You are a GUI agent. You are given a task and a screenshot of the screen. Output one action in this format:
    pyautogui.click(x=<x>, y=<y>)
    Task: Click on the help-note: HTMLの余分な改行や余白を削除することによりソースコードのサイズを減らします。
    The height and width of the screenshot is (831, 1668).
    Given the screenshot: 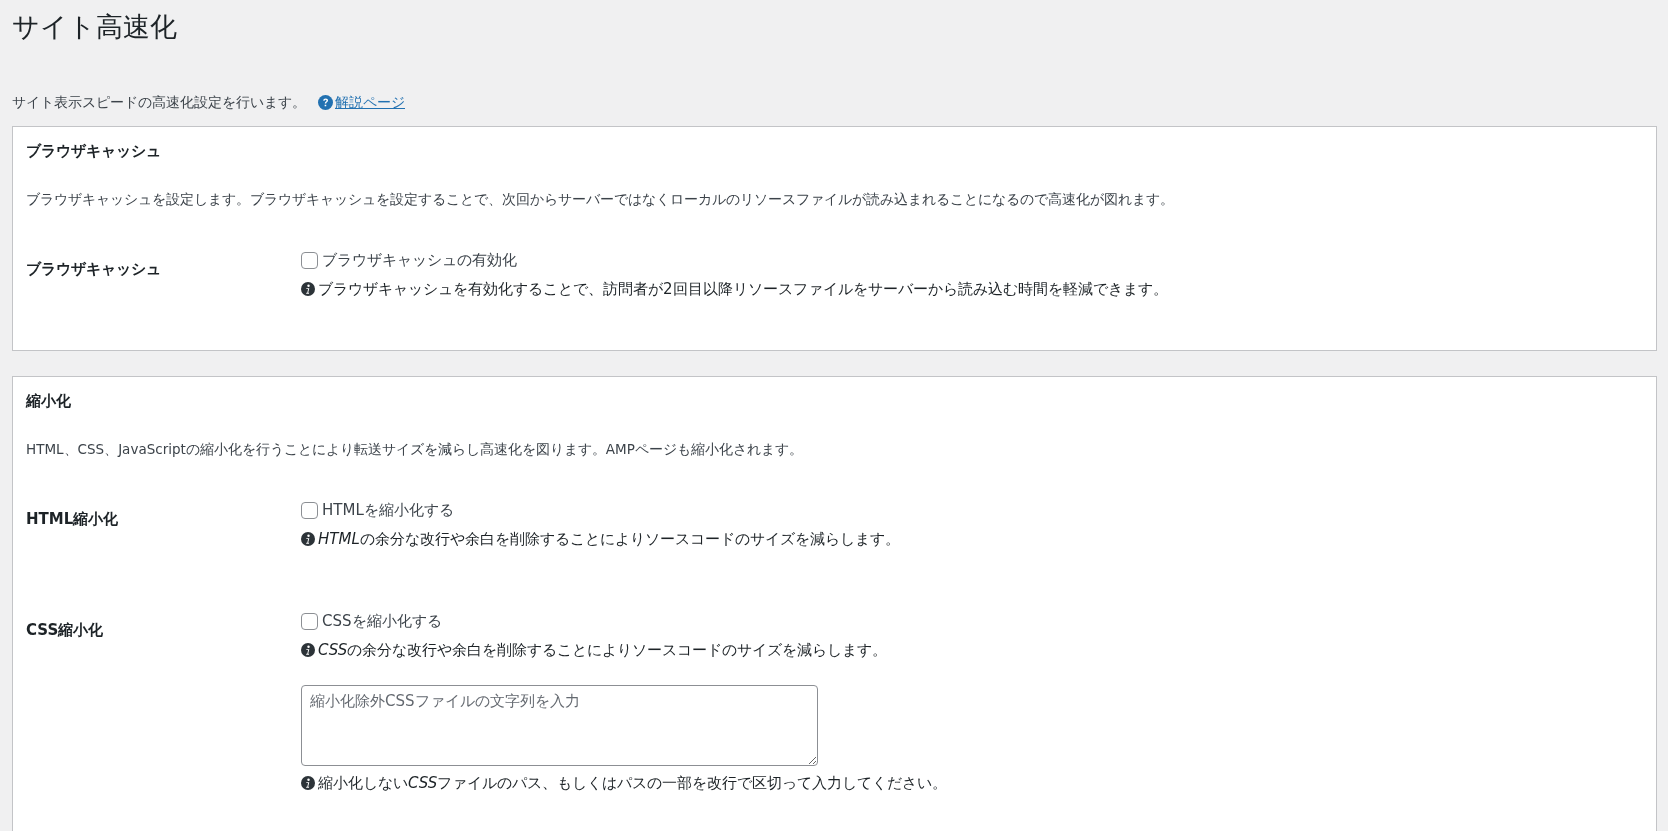 What is the action you would take?
    pyautogui.click(x=609, y=539)
    